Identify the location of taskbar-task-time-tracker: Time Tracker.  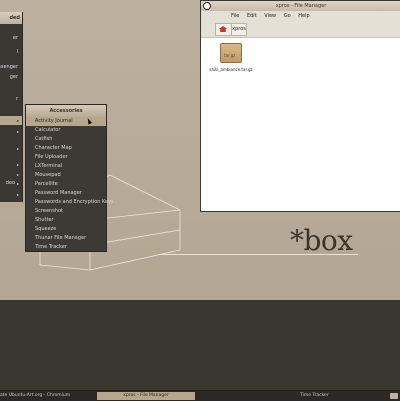
(340, 396).